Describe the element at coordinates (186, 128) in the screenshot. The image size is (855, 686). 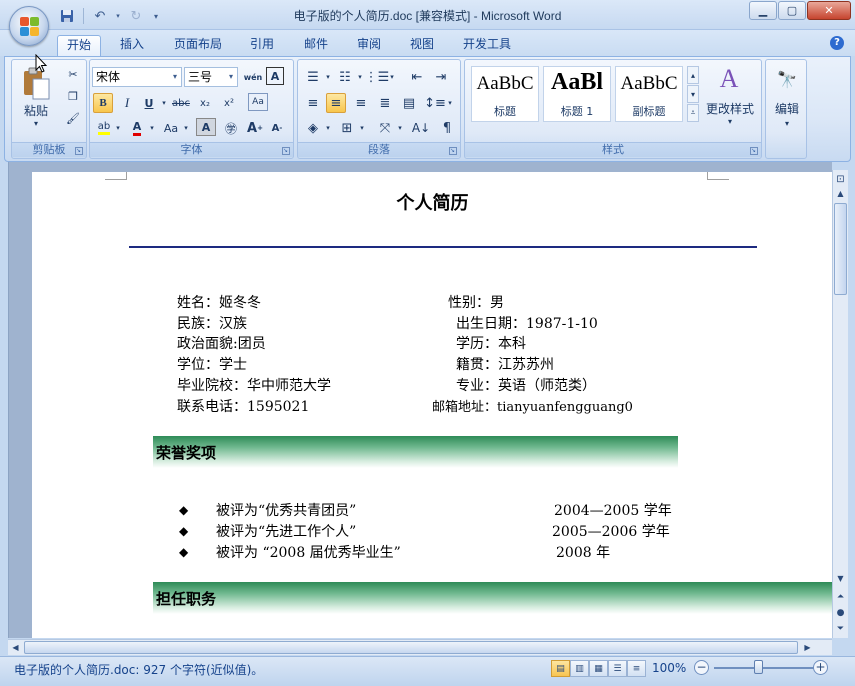
I see `change-case-dropdown-icon: ▾` at that location.